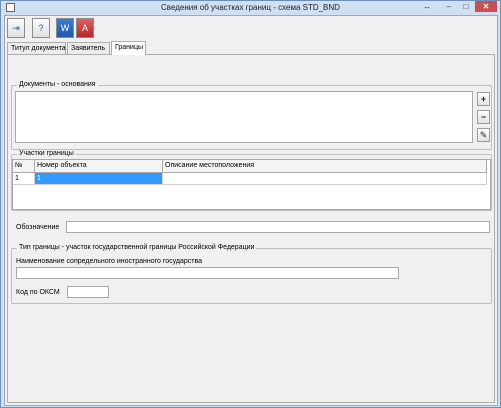 This screenshot has height=408, width=501. What do you see at coordinates (99, 166) in the screenshot?
I see `column-header-object-number: Номер объекта` at bounding box center [99, 166].